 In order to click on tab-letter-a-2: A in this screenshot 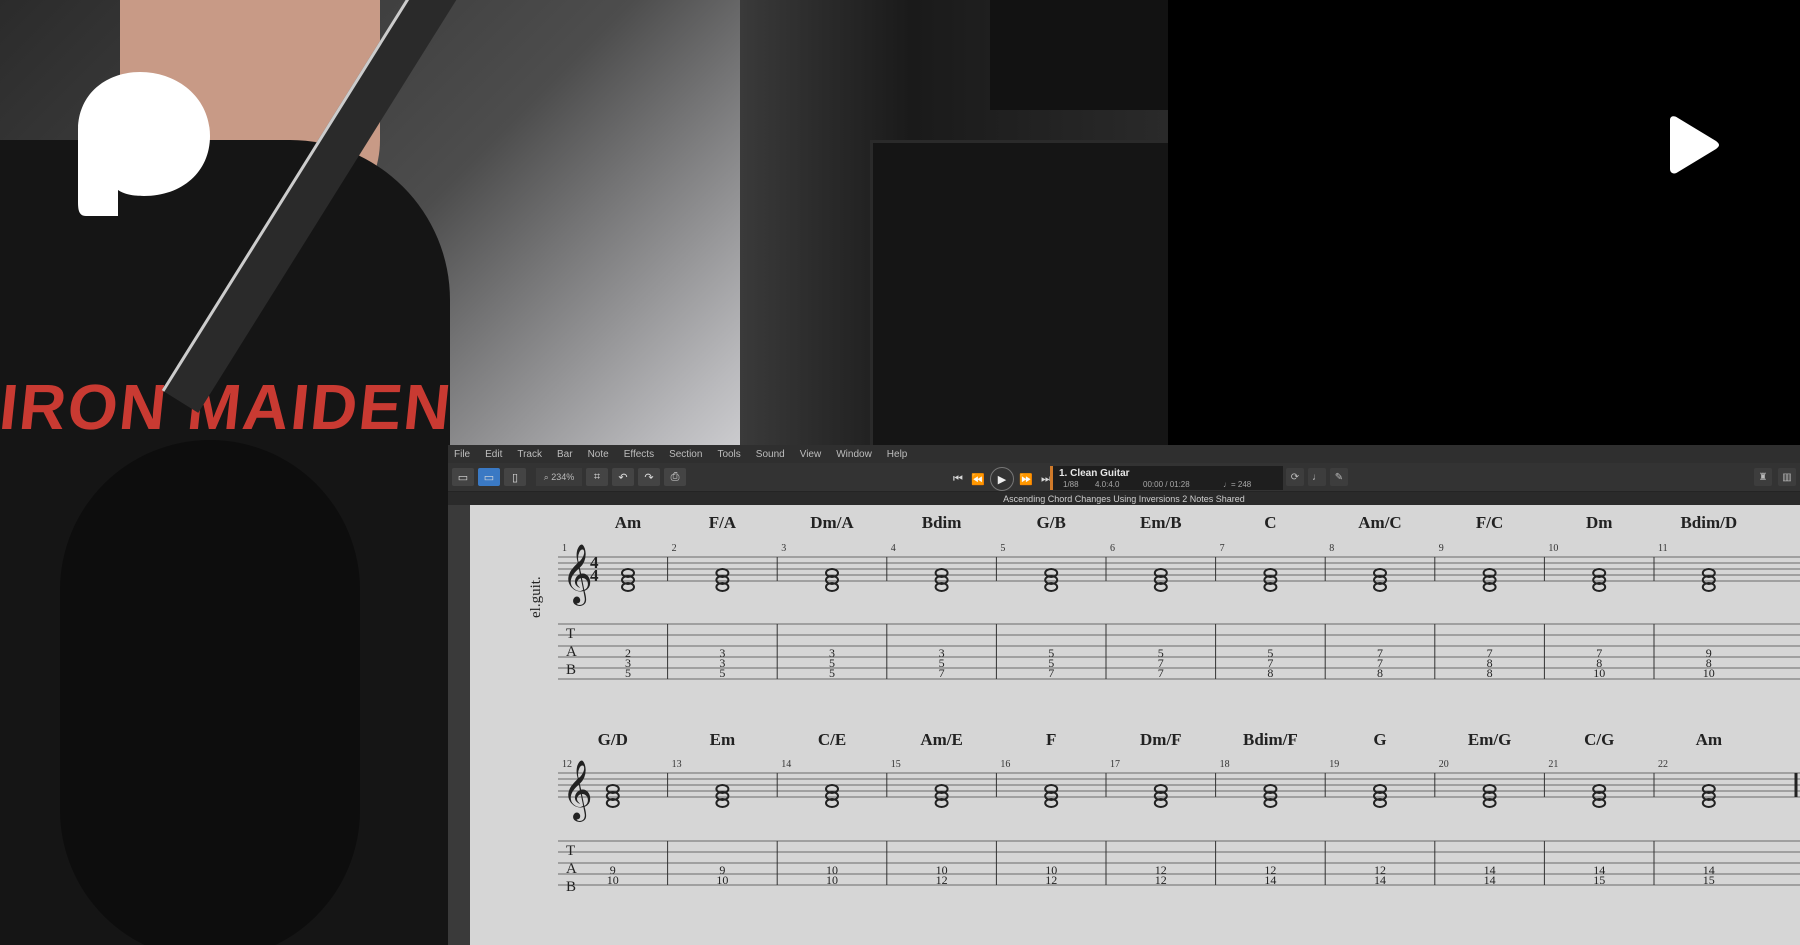, I will do `click(571, 869)`.